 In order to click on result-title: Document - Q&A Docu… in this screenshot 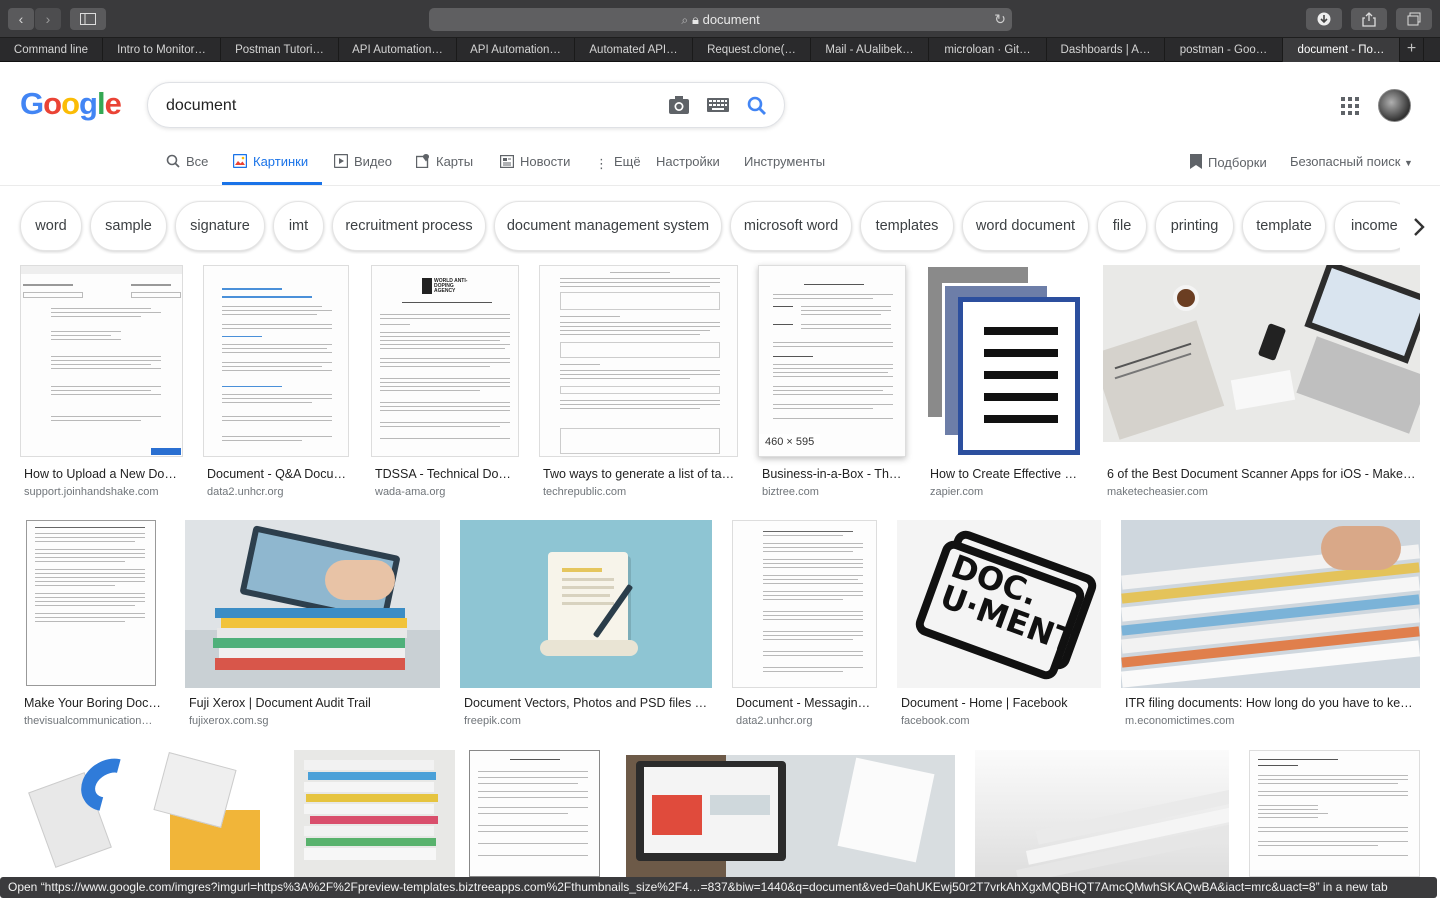, I will do `click(278, 474)`.